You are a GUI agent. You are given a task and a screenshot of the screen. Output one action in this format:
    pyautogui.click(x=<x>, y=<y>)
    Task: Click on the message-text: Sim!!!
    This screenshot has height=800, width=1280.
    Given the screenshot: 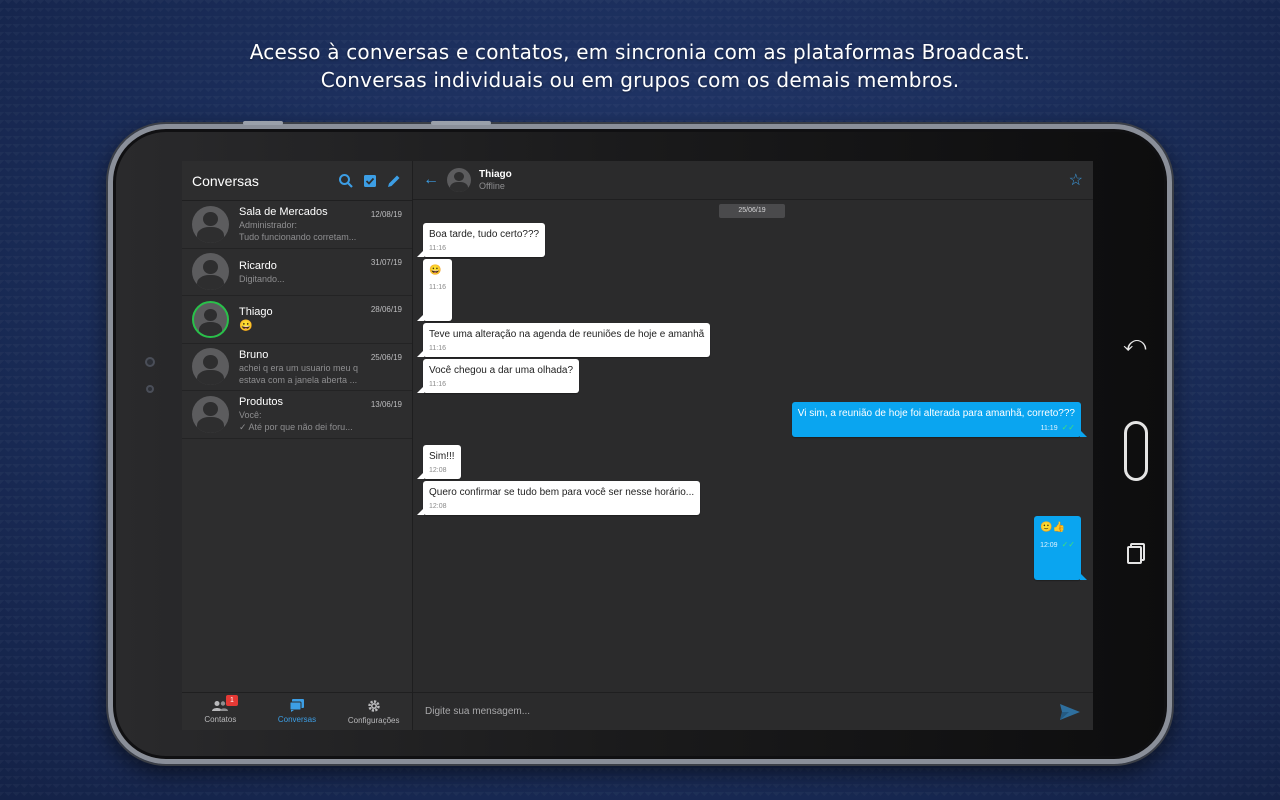 What is the action you would take?
    pyautogui.click(x=442, y=456)
    